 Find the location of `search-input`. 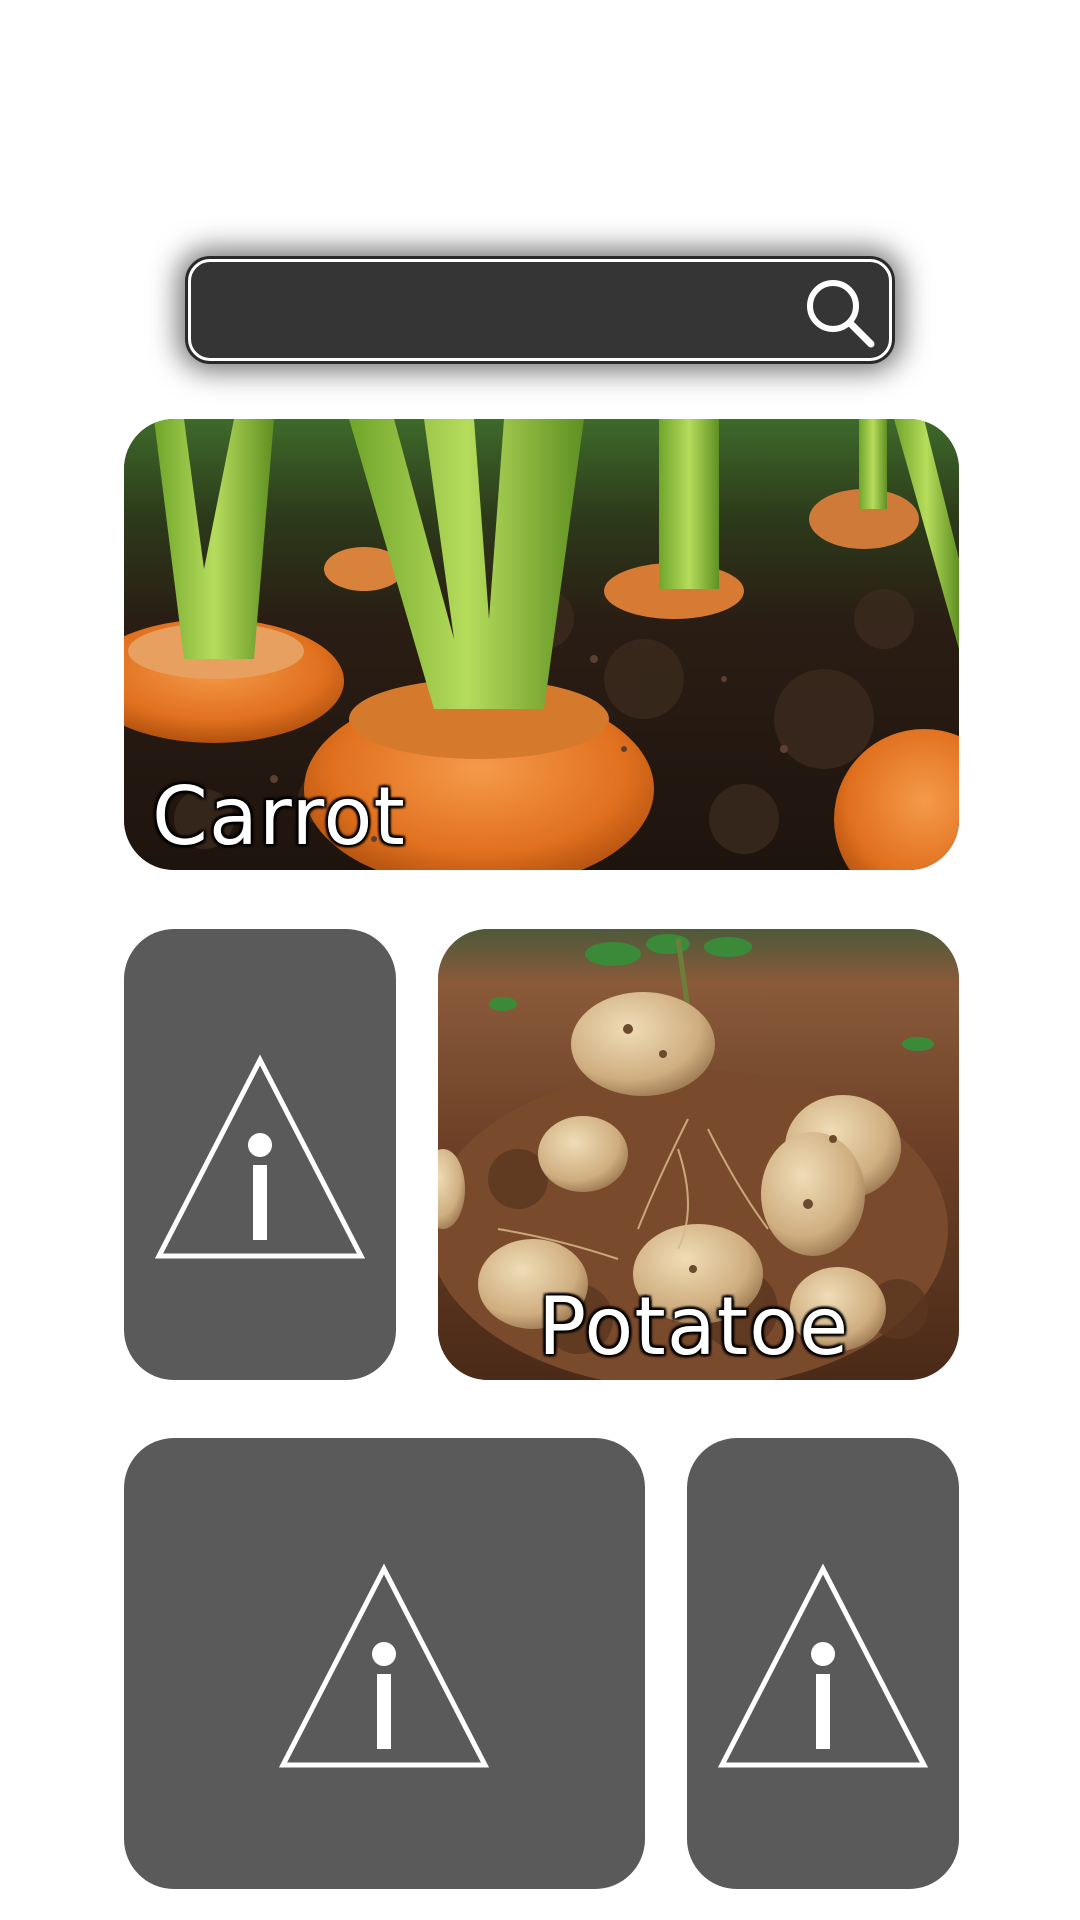

search-input is located at coordinates (497, 311).